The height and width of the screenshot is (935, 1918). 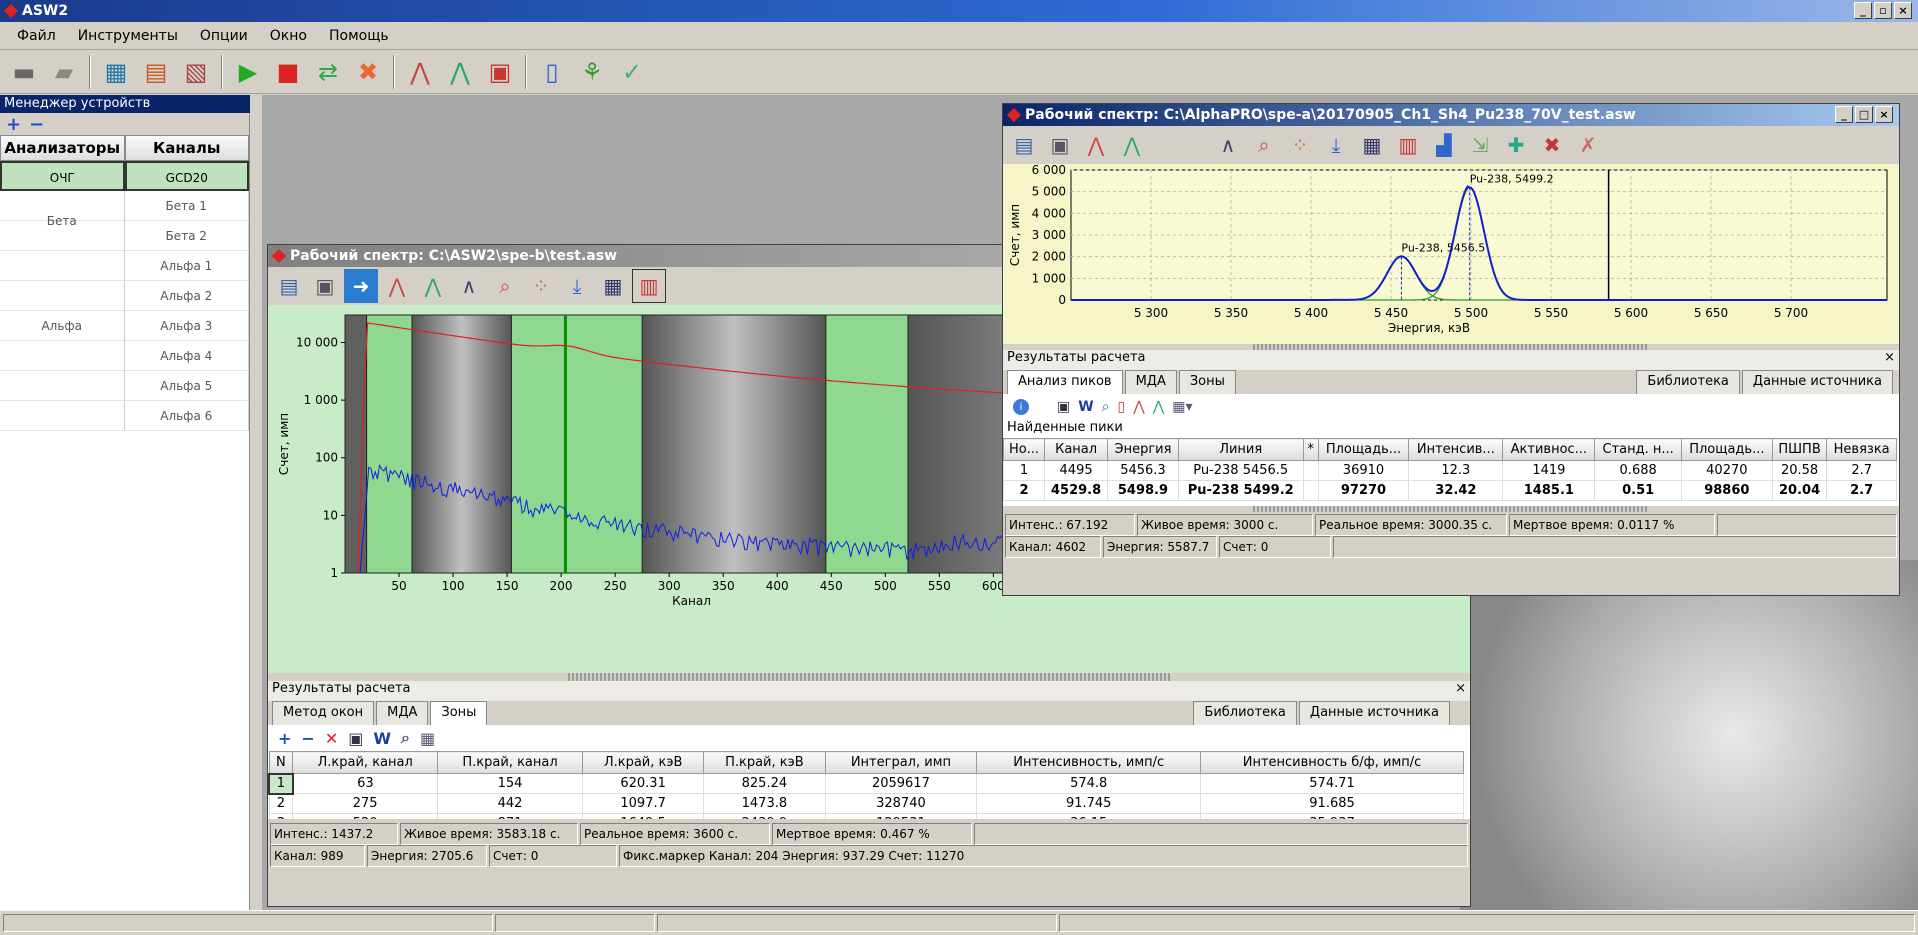 I want to click on clipboard-icon: ▯, so click(x=552, y=72).